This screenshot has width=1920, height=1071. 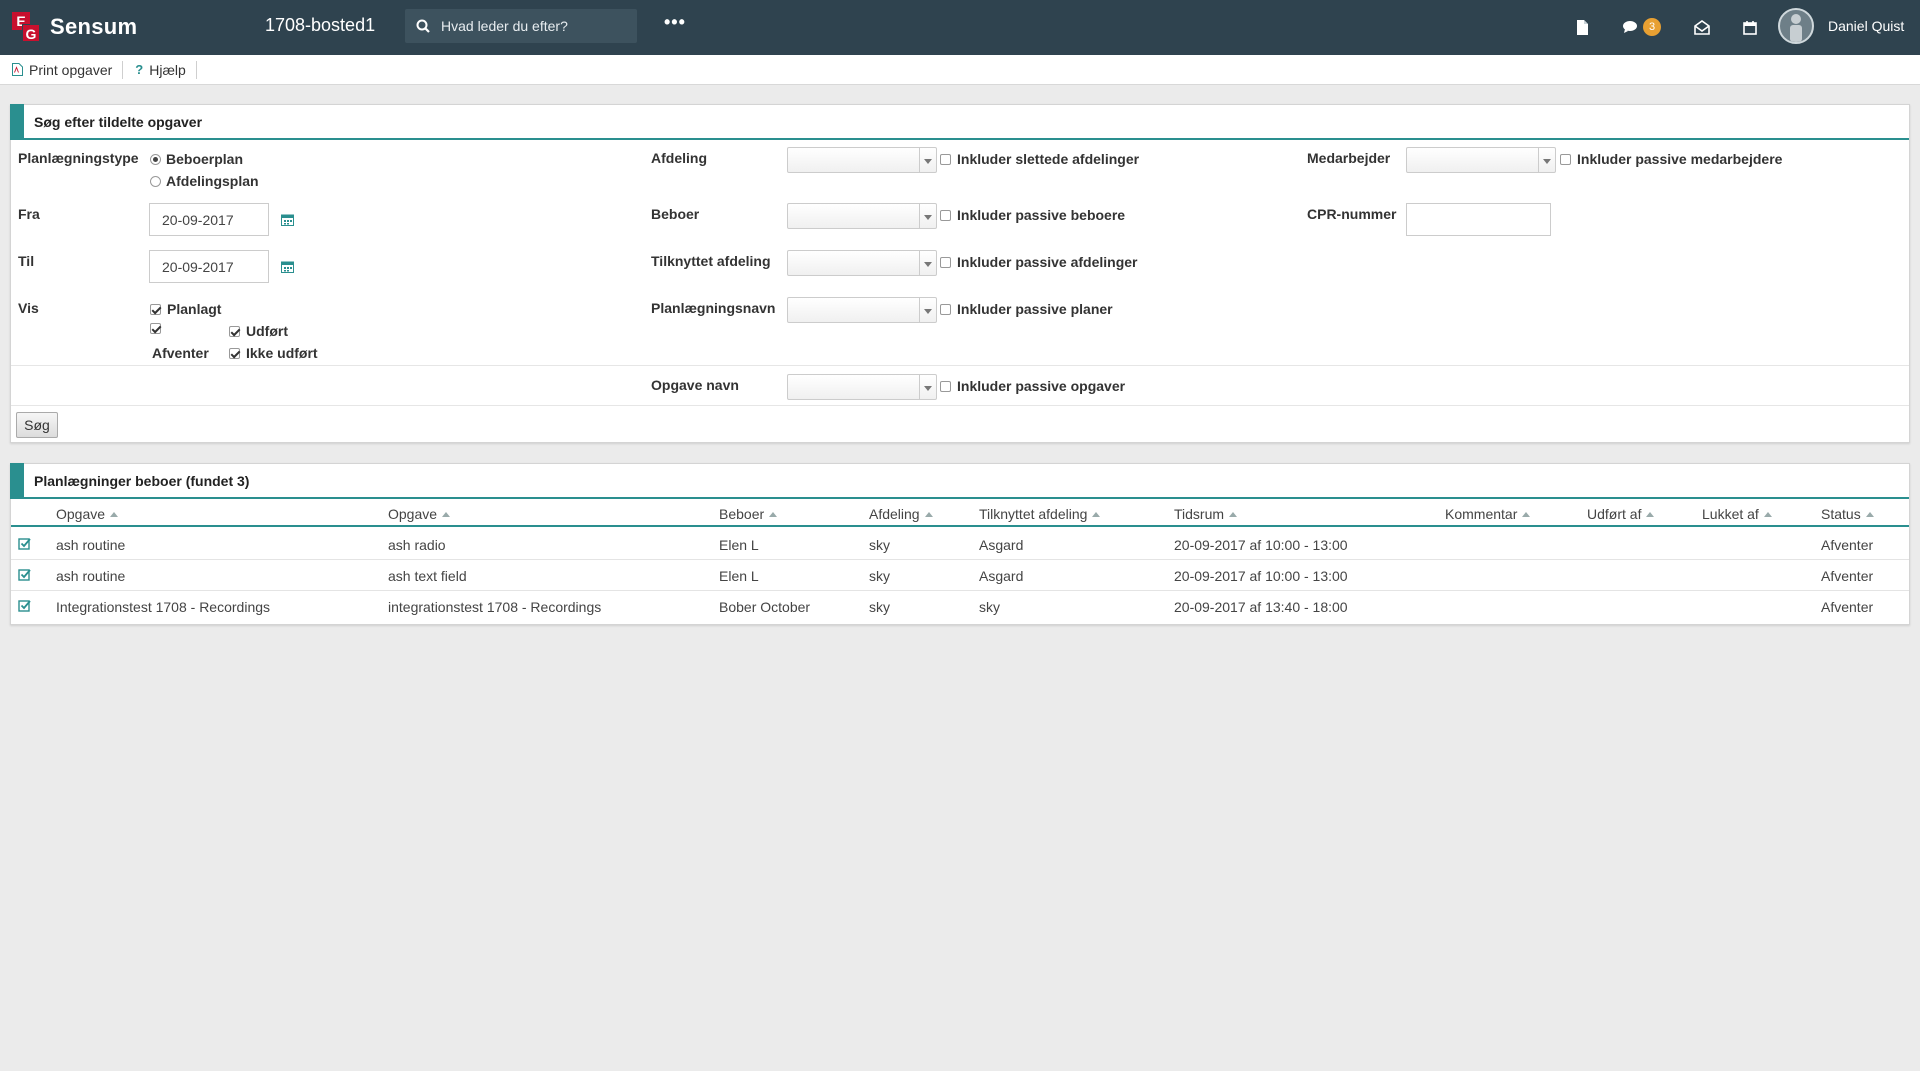 I want to click on column-header-comment: Kommentar, so click(x=1488, y=514).